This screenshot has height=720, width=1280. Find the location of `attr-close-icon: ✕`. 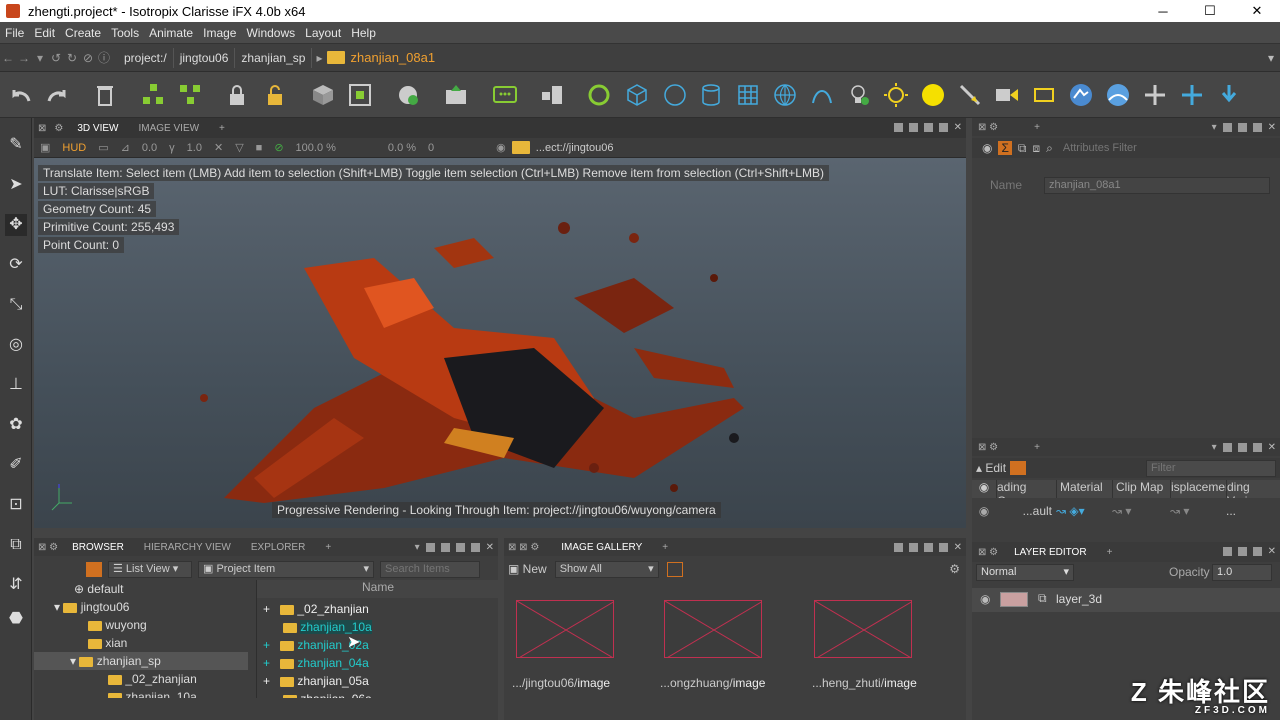

attr-close-icon: ✕ is located at coordinates (1272, 127).